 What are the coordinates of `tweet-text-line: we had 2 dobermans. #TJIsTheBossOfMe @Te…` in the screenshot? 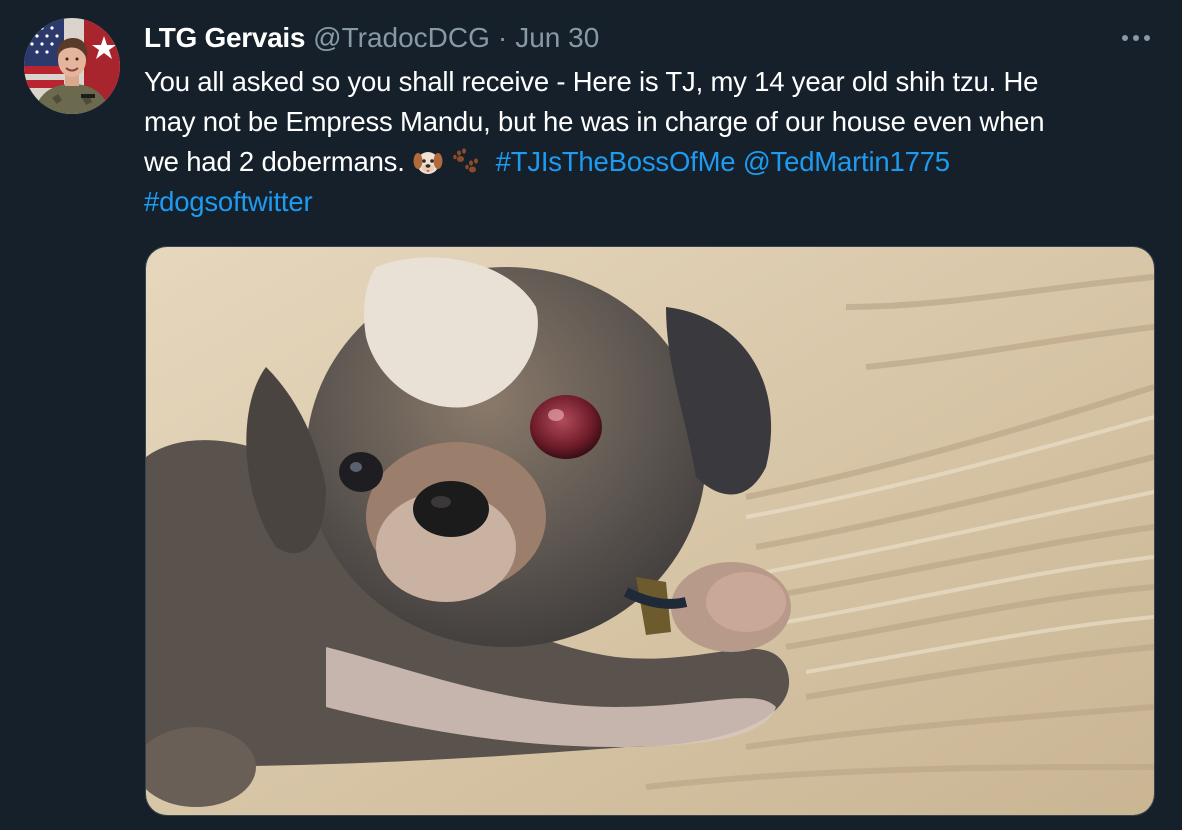 It's located at (649, 162).